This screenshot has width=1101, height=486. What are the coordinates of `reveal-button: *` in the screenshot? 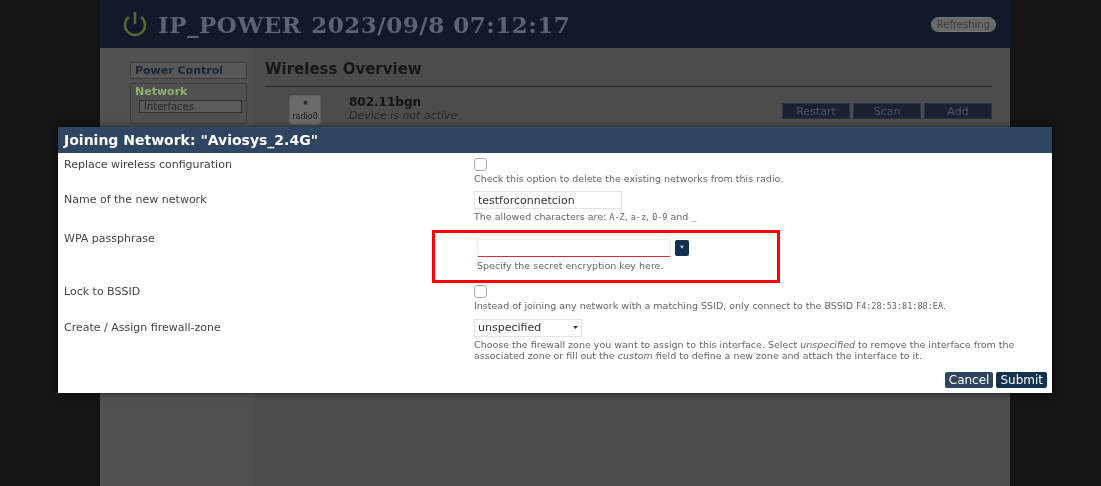 It's located at (682, 247).